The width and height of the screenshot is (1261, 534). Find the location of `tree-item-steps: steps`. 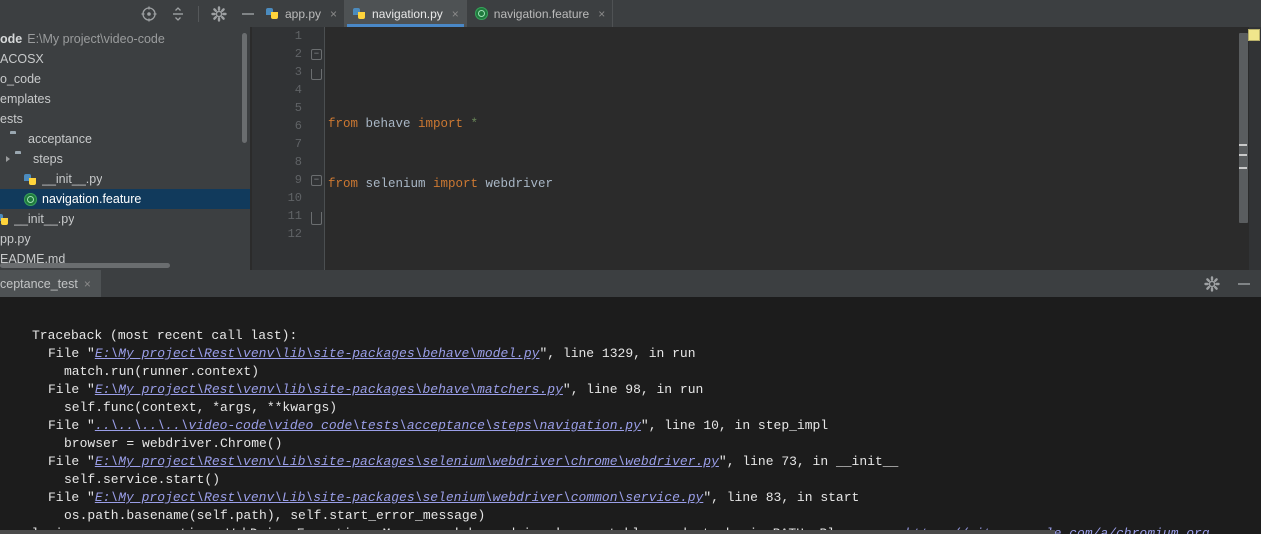

tree-item-steps: steps is located at coordinates (125, 159).